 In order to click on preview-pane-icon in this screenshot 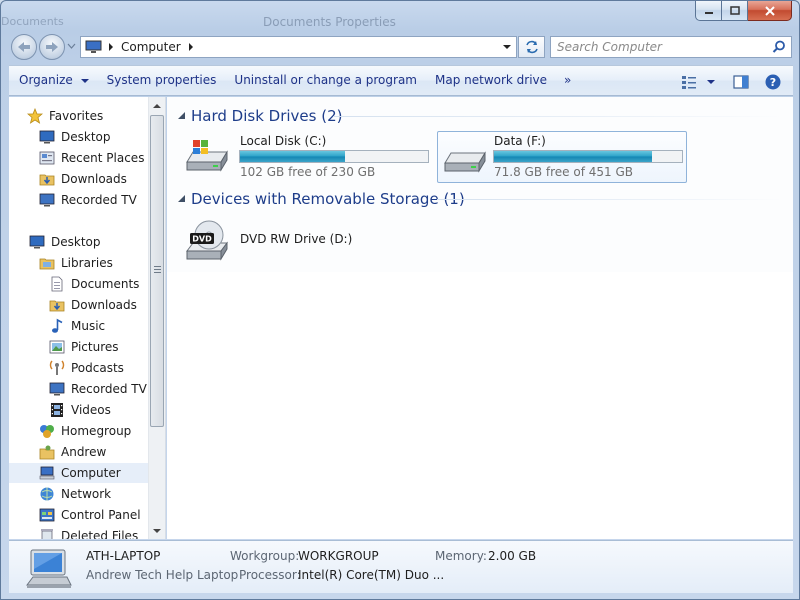, I will do `click(741, 81)`.